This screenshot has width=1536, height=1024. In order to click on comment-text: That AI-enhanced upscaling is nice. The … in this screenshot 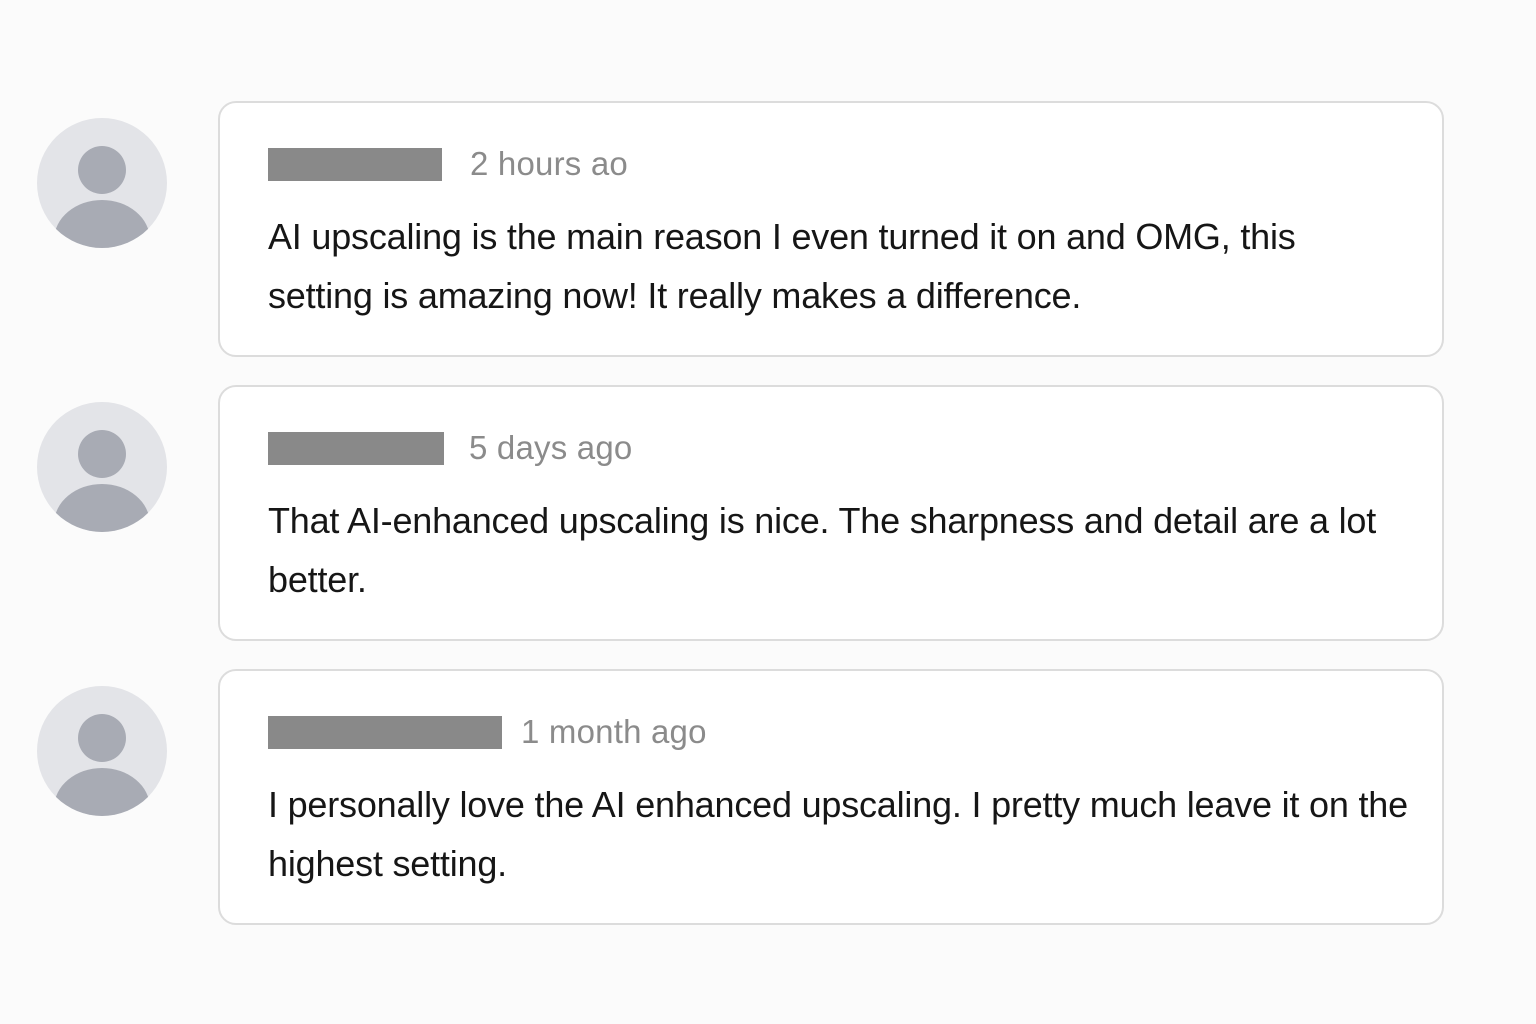, I will do `click(822, 550)`.